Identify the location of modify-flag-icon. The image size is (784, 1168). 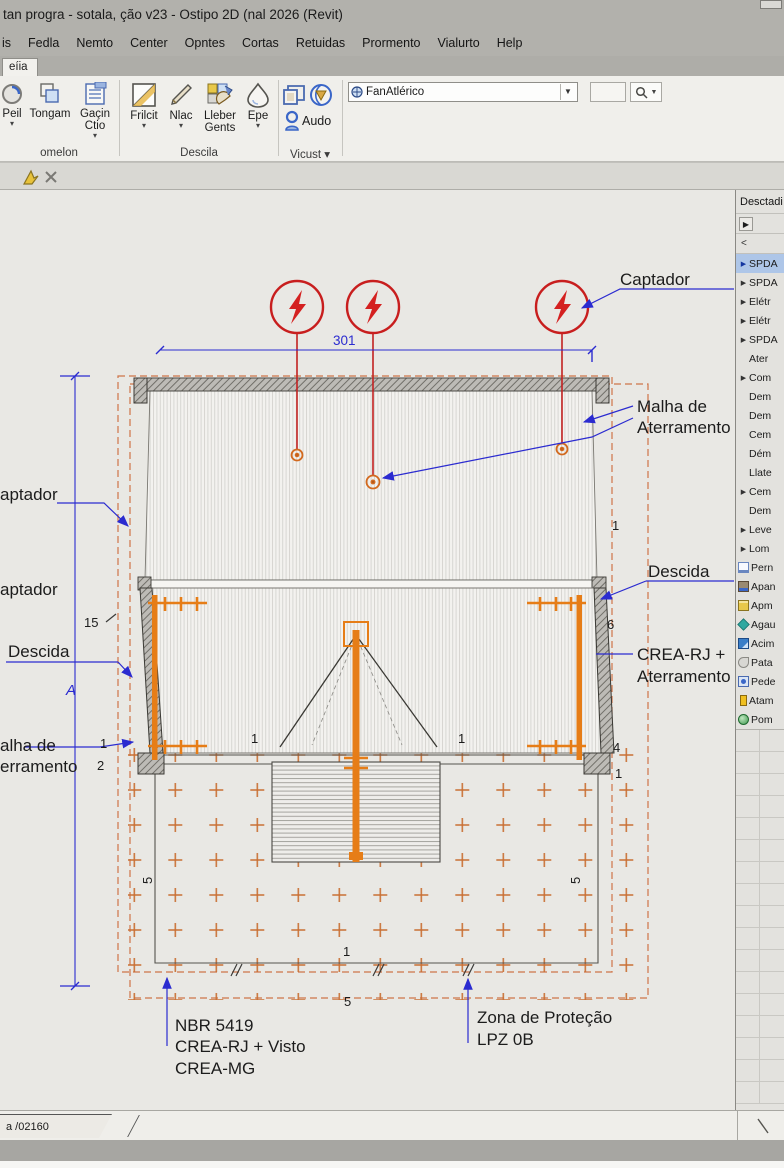
(31, 177).